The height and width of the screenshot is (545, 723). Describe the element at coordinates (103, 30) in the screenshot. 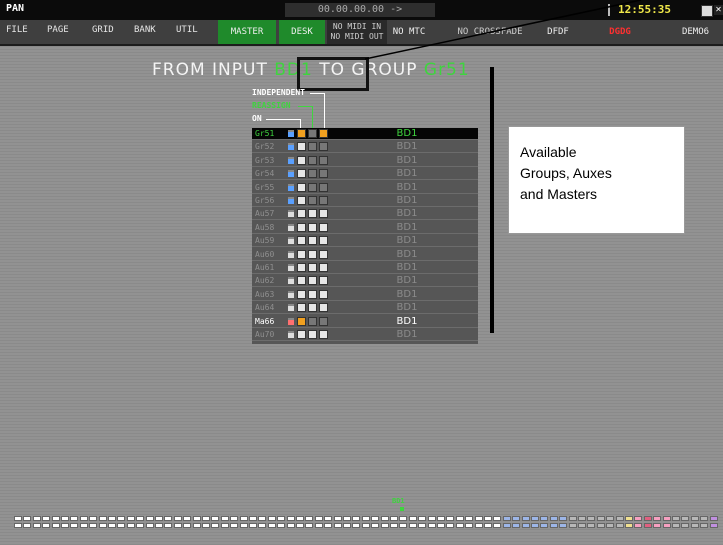

I see `menu-grid: GRID` at that location.